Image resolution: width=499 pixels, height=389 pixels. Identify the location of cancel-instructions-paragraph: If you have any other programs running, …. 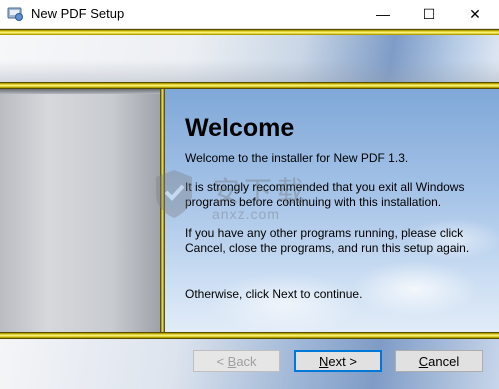
(327, 240).